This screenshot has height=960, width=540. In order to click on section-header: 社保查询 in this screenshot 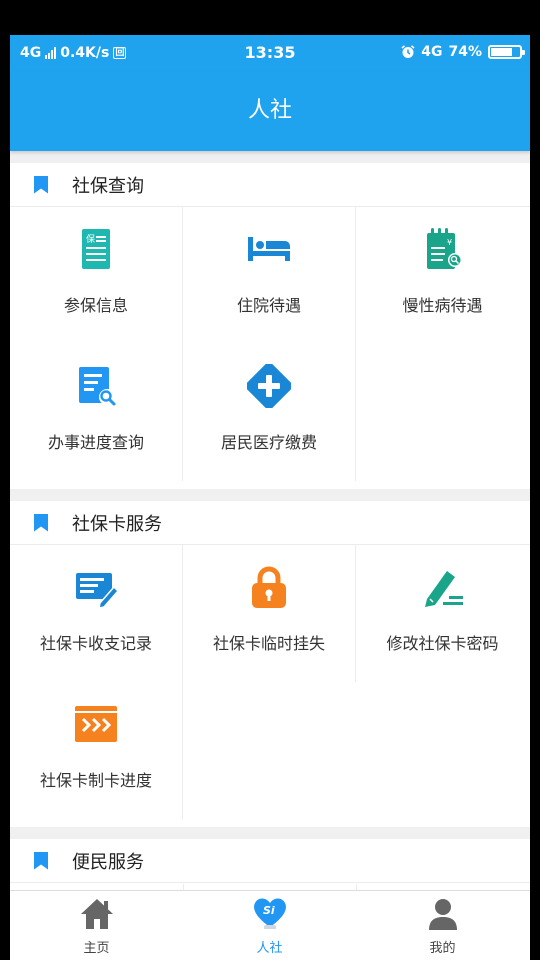, I will do `click(270, 185)`.